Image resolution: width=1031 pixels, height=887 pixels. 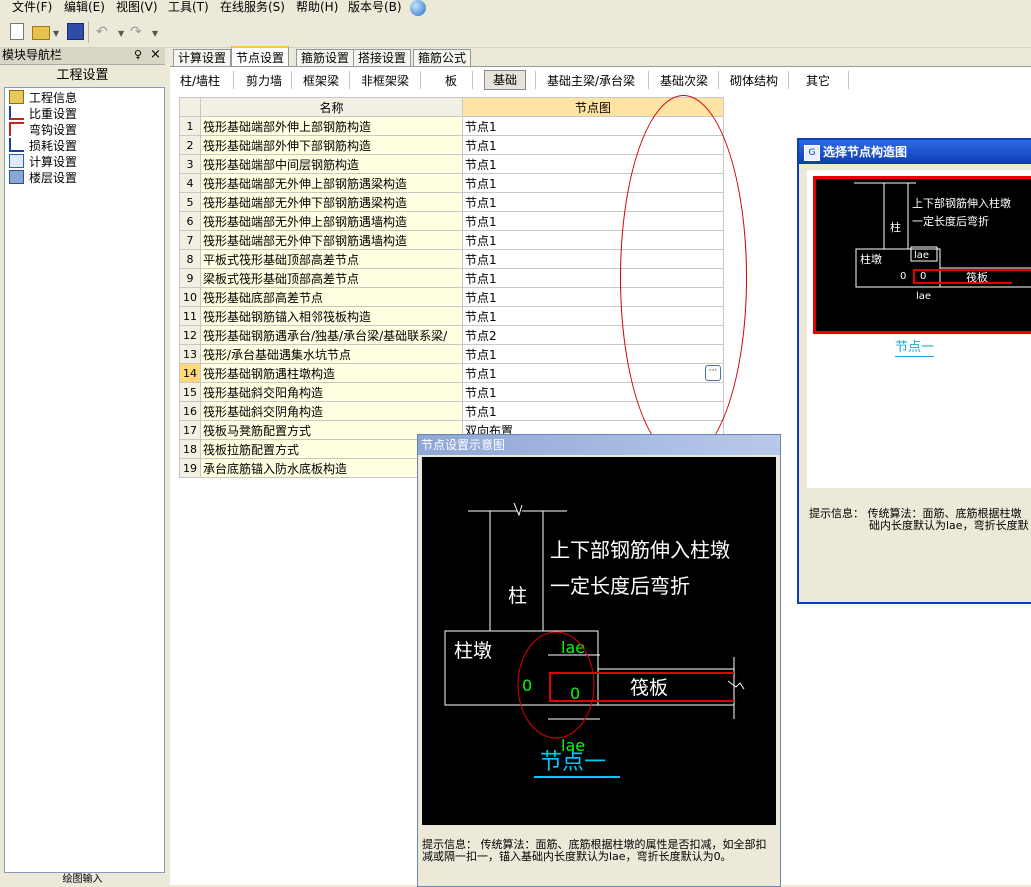 I want to click on row-name: 筏形基础端部无外伸上部钢筋遇墙构造, so click(x=331, y=221).